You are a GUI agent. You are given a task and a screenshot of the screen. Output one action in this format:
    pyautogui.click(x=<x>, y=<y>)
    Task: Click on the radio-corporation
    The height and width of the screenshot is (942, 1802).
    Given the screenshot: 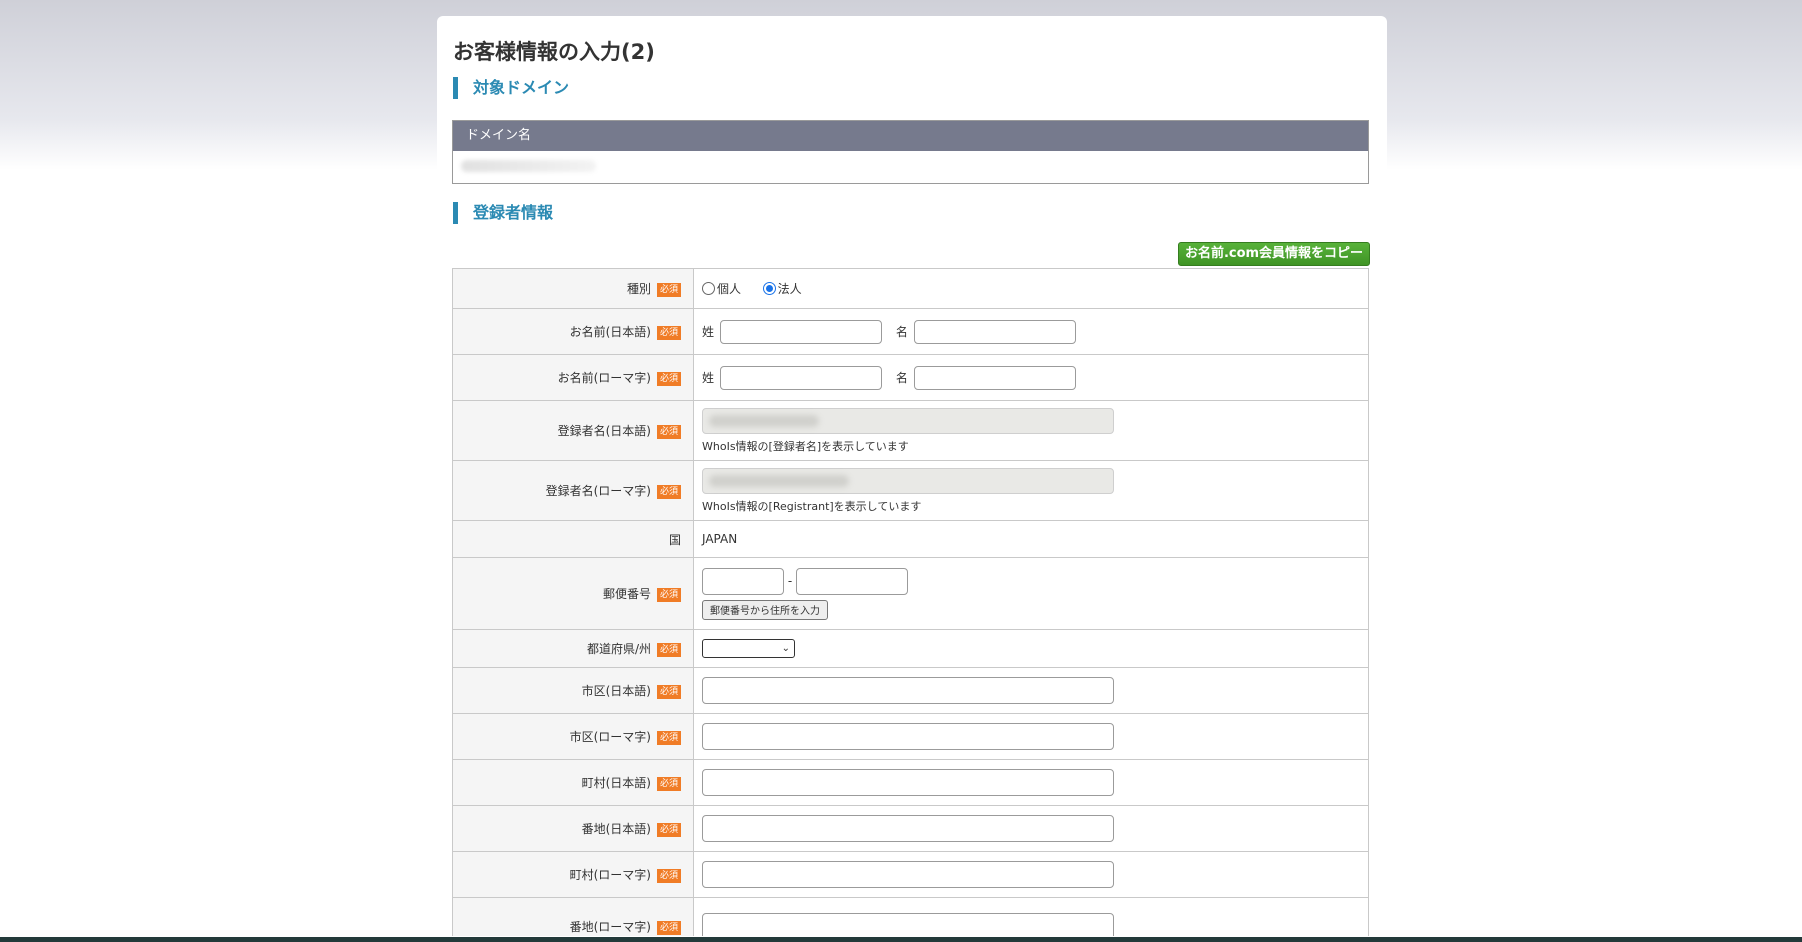 What is the action you would take?
    pyautogui.click(x=769, y=288)
    